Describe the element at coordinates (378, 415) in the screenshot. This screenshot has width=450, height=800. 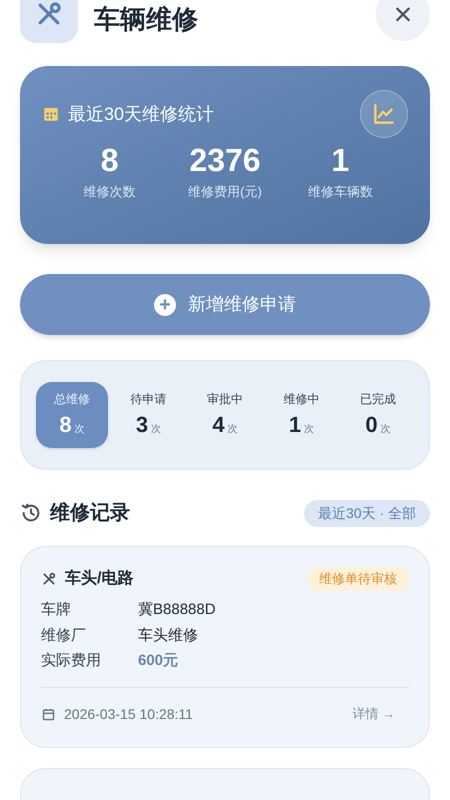
I see `status-tab: 已完成 0 次` at that location.